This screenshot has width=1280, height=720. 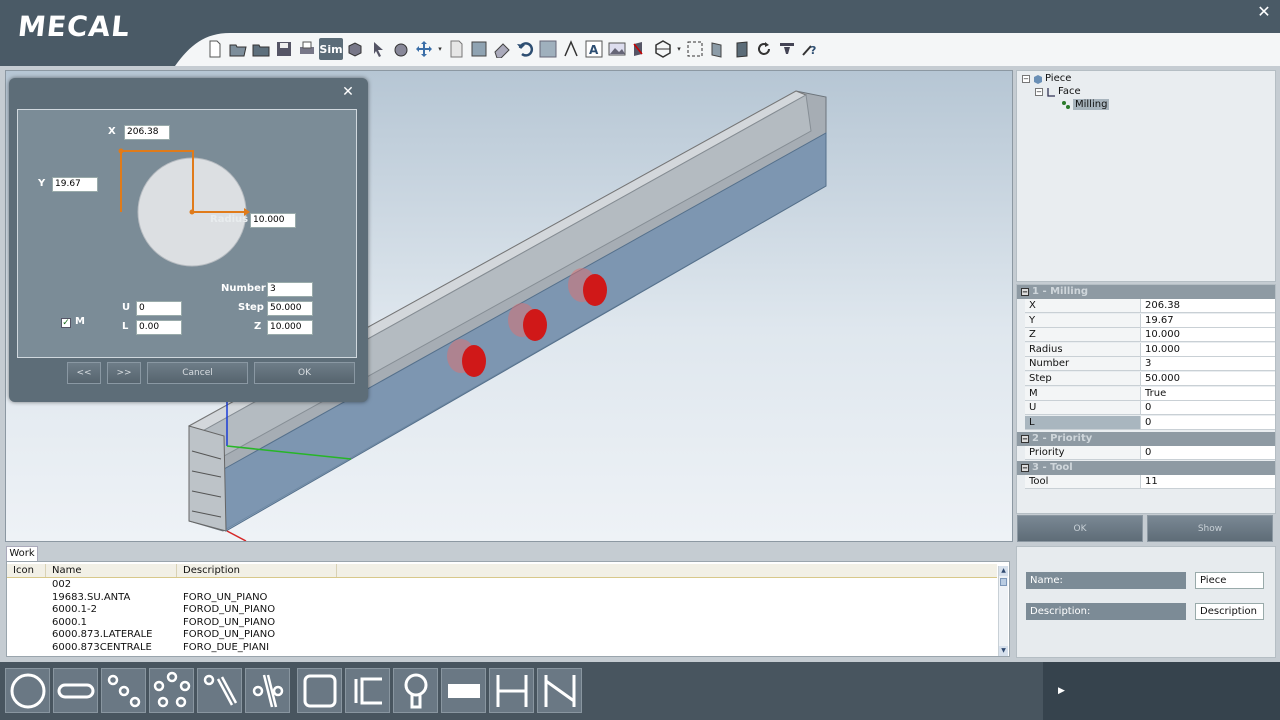 I want to click on dropdown-arrow-icon: ▾, so click(x=440, y=49).